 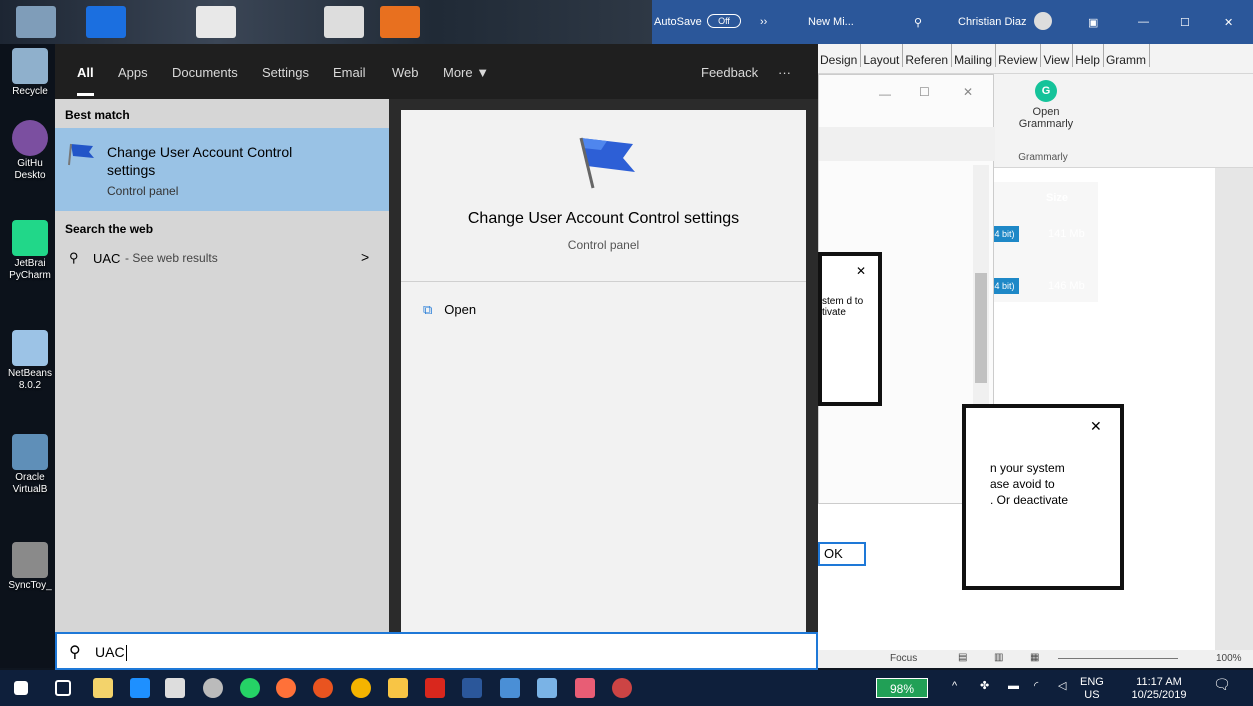 What do you see at coordinates (30, 452) in the screenshot?
I see `virtualbox-icon` at bounding box center [30, 452].